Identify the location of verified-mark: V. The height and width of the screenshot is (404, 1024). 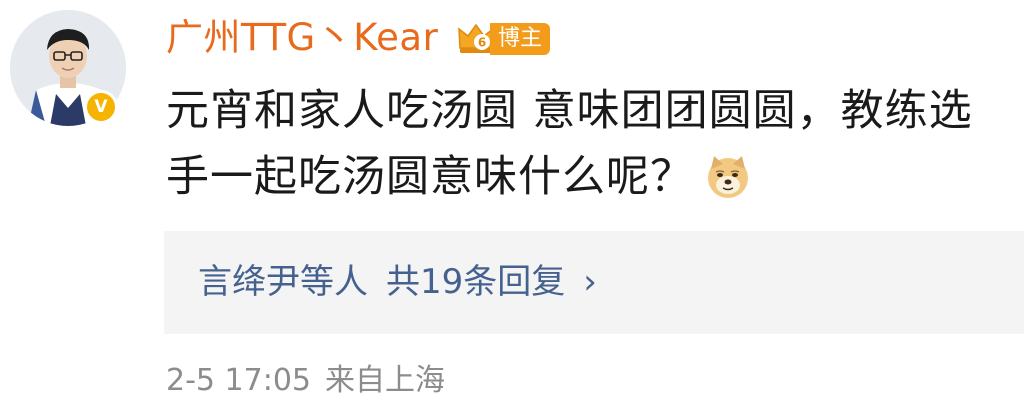
(101, 107).